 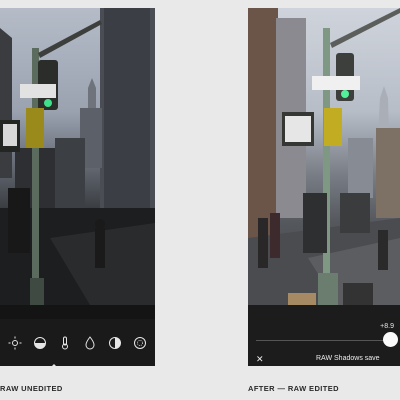 I want to click on contrast-icon, so click(x=40, y=343).